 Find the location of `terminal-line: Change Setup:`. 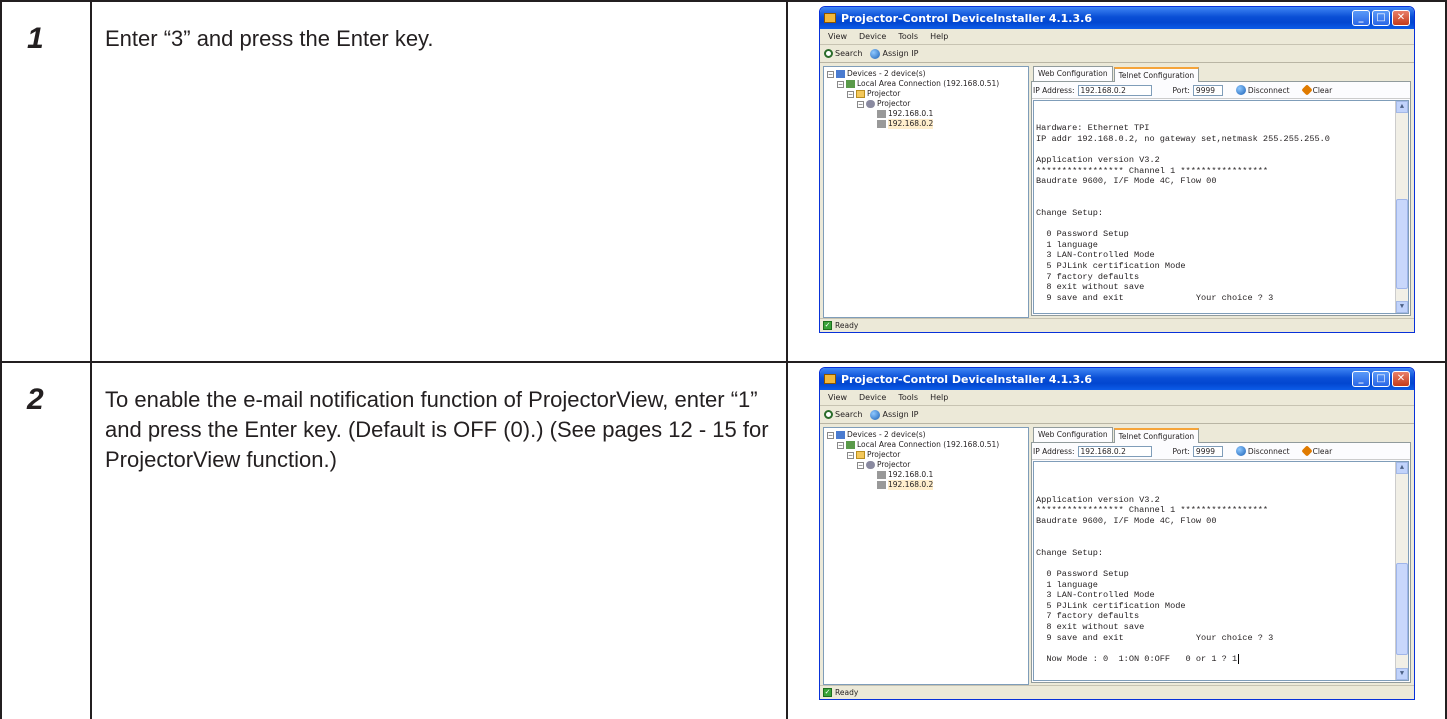

terminal-line: Change Setup: is located at coordinates (1070, 212).